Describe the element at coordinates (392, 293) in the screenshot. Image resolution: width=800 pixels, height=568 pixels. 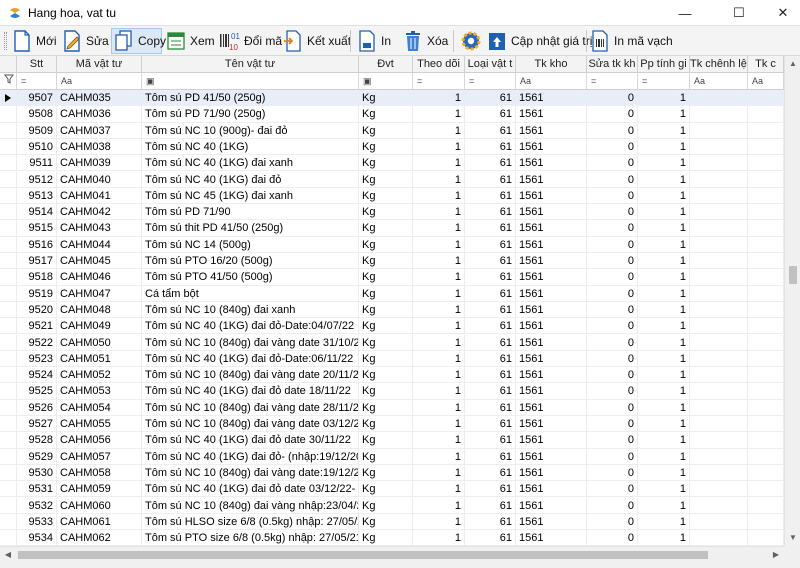
I see `table-row: 9519 CAHM047 Cá tẩm bột Kg 1 61 1561 0 1` at that location.